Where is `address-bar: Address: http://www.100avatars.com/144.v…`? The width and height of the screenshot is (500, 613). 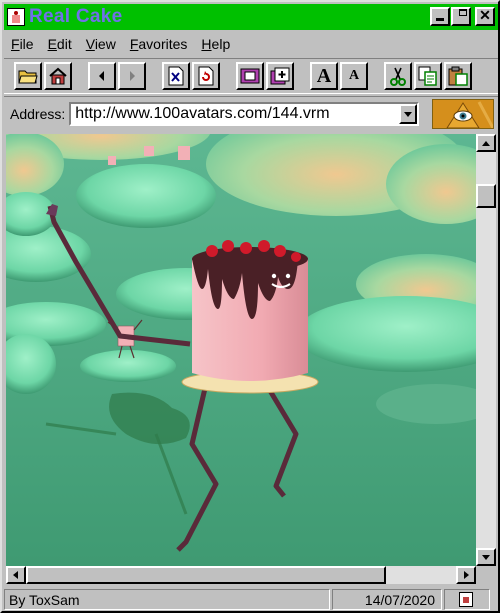 address-bar: Address: http://www.100avatars.com/144.v… is located at coordinates (251, 113).